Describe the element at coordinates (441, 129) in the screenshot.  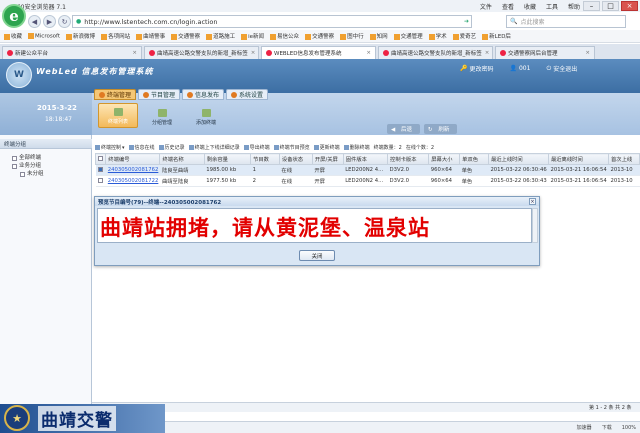
I see `refresh-button: ↻ 刷新` at that location.